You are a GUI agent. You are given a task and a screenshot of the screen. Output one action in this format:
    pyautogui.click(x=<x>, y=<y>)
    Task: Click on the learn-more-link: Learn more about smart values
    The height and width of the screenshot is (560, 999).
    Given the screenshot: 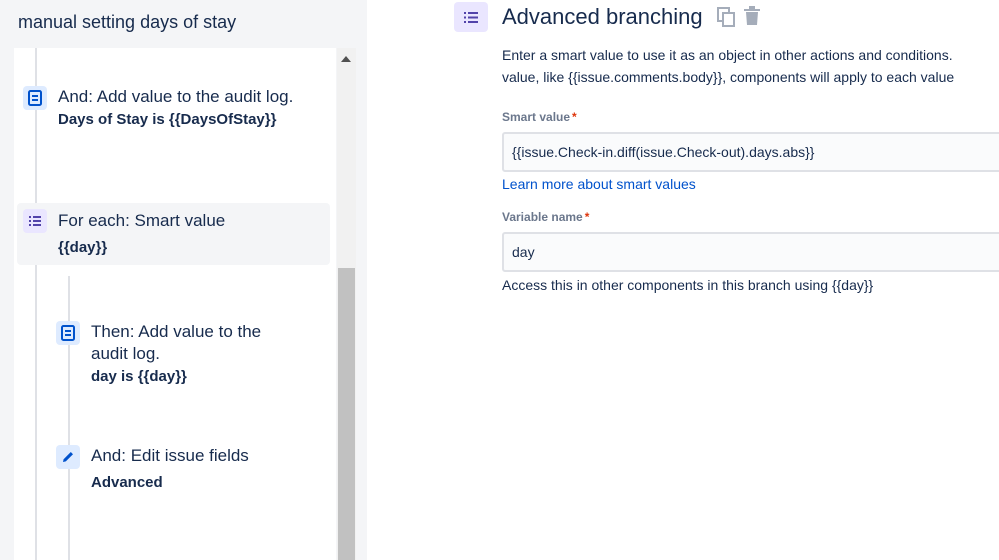 What is the action you would take?
    pyautogui.click(x=599, y=184)
    